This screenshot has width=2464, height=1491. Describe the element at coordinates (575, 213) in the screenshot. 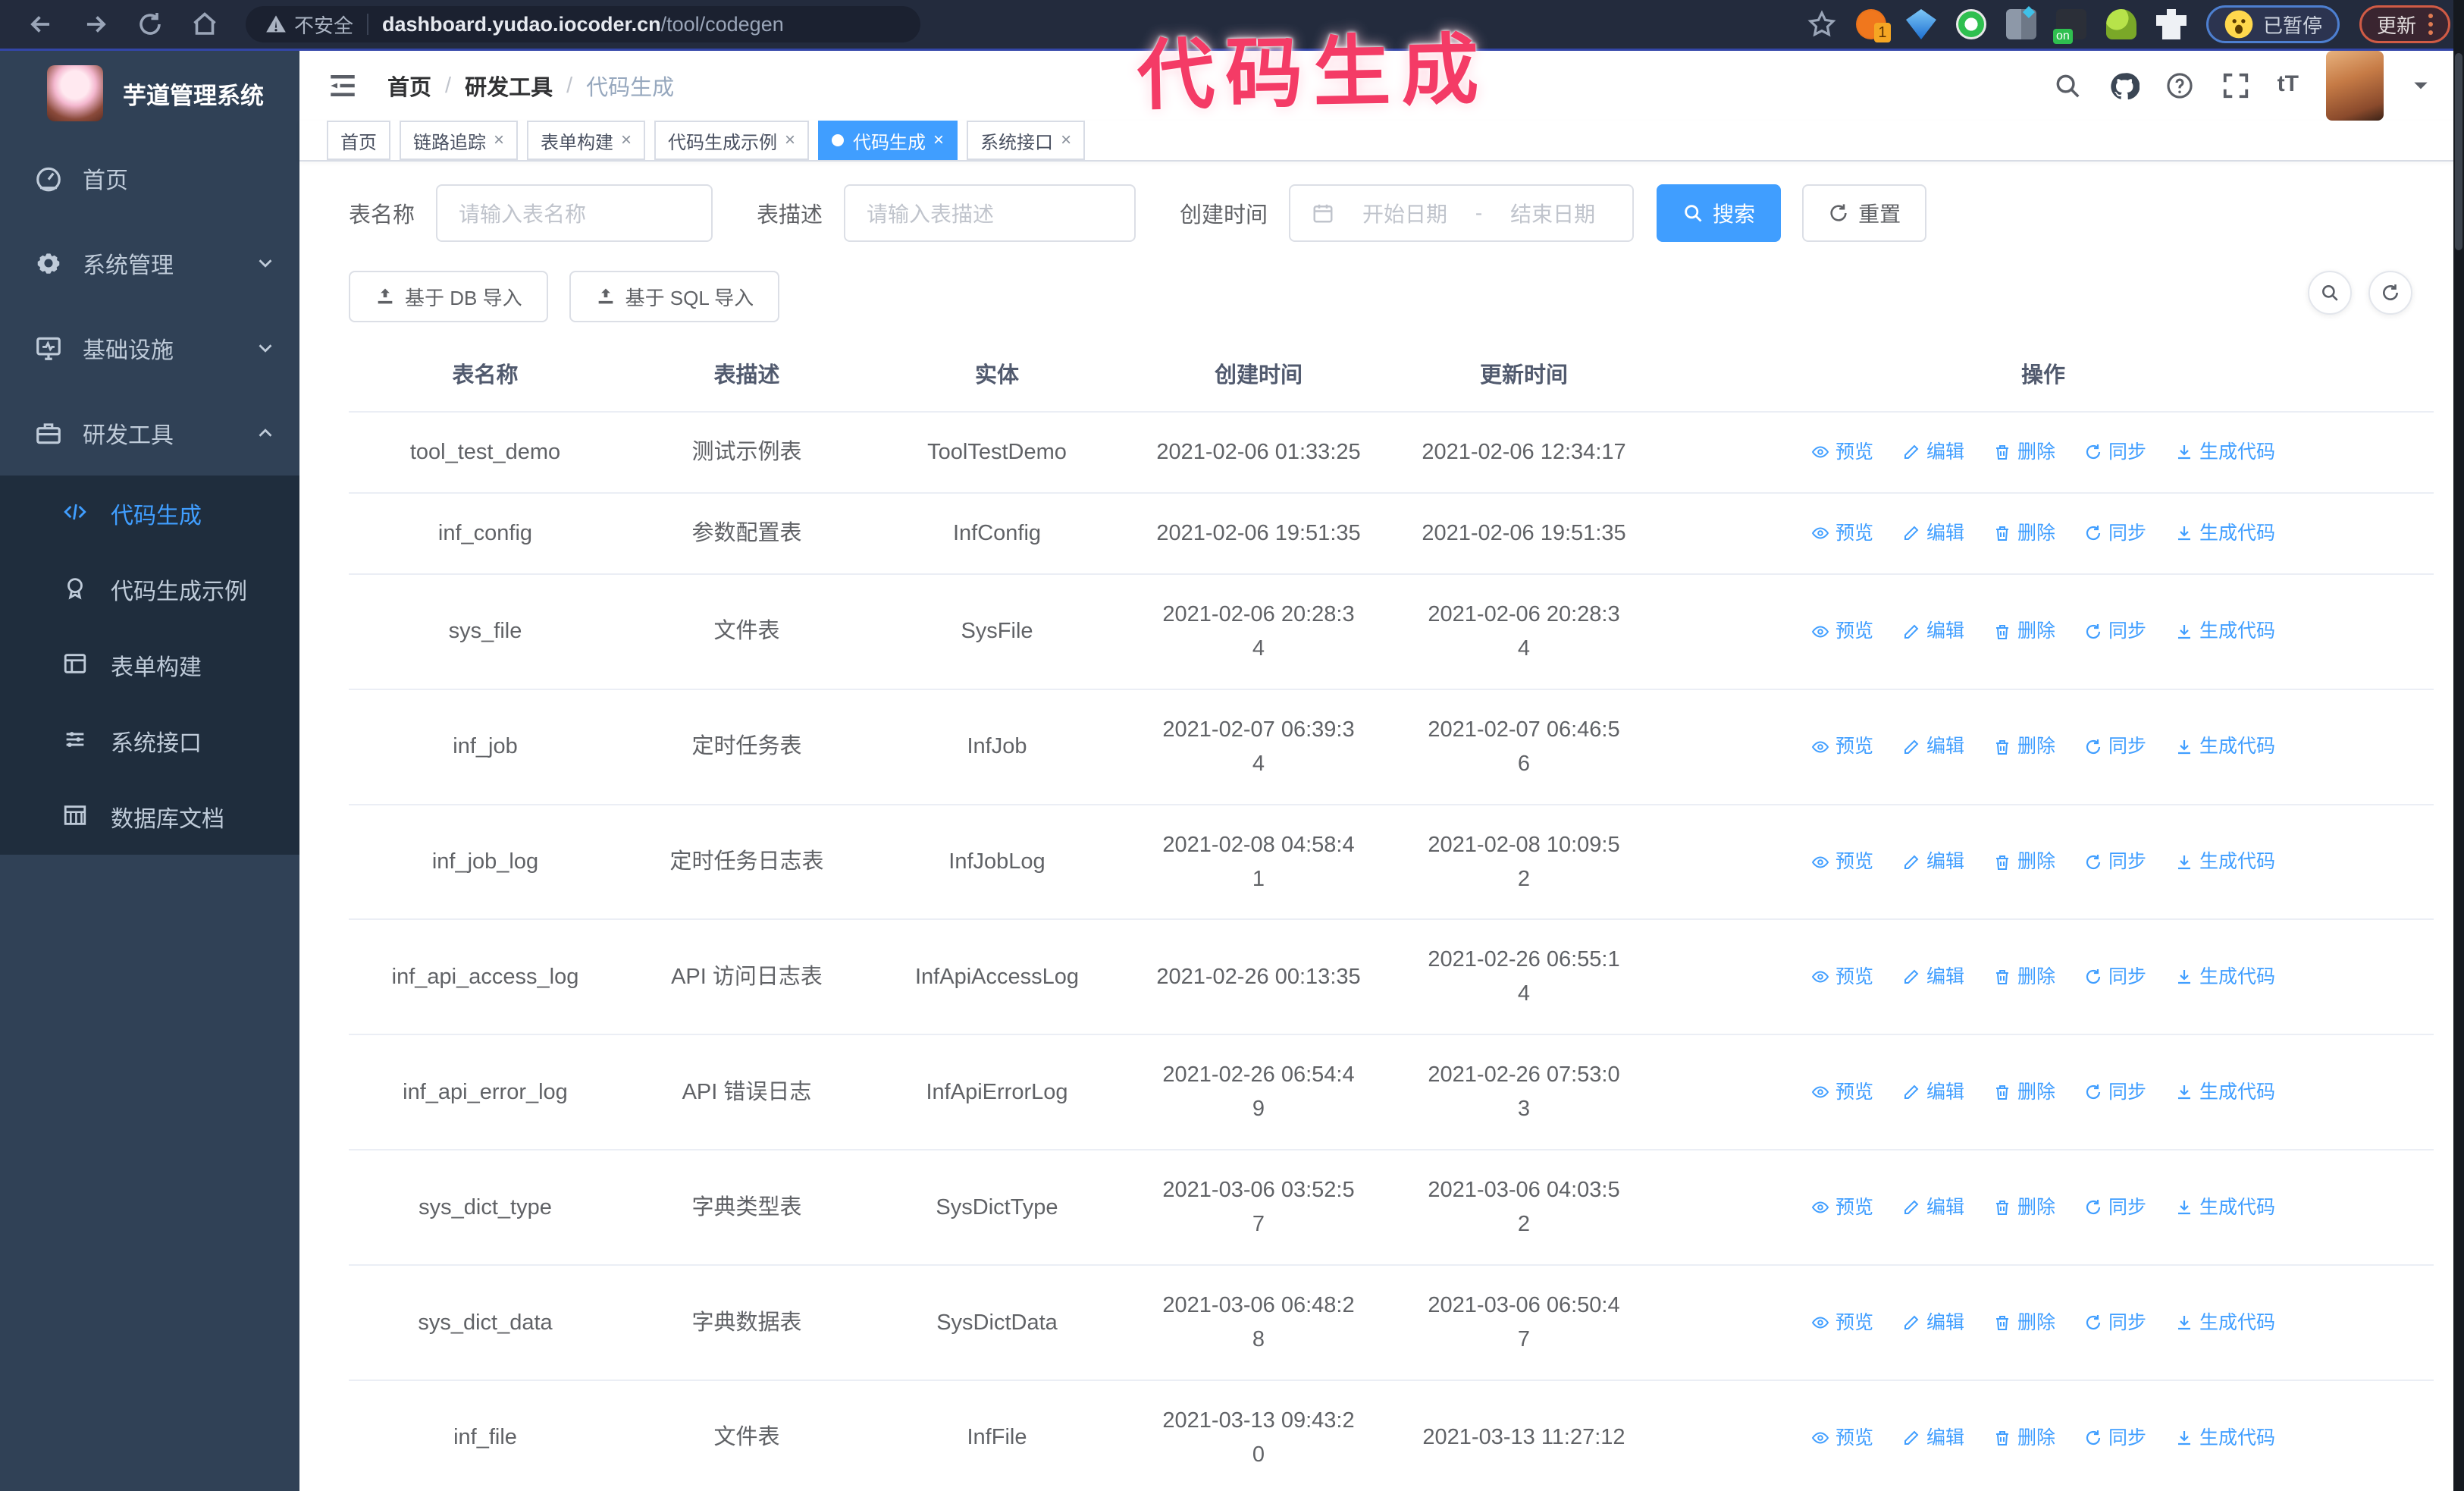

I see `table-name-input: 请输入表名称` at that location.